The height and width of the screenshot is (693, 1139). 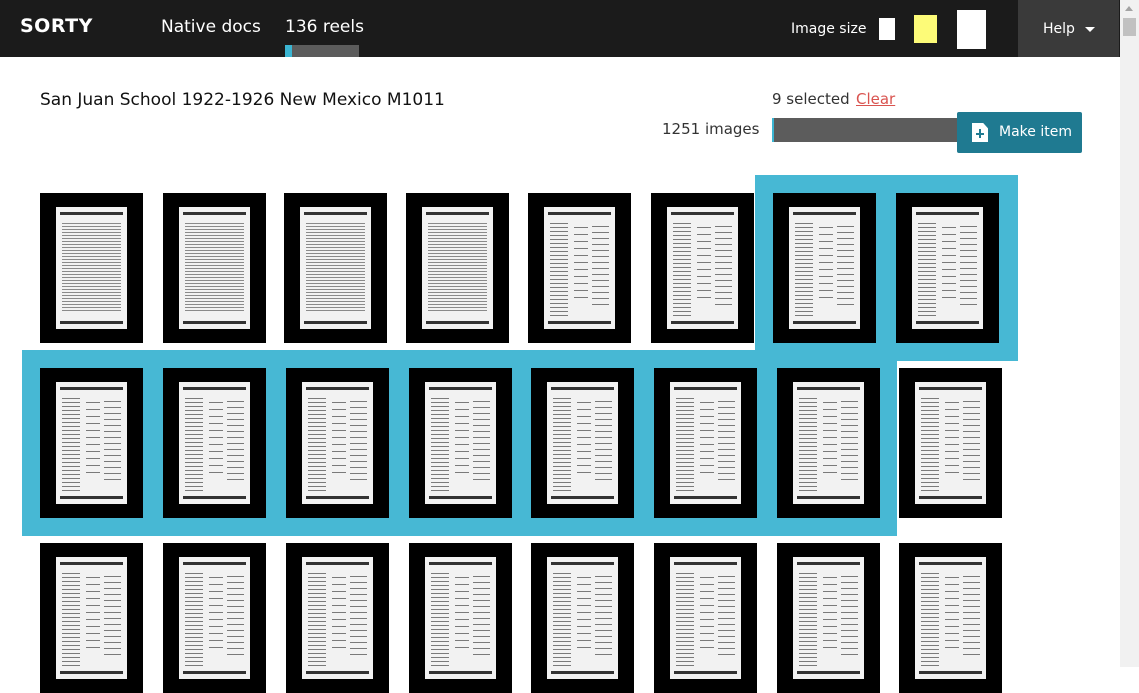 I want to click on sort-progress-fill, so click(x=773, y=130).